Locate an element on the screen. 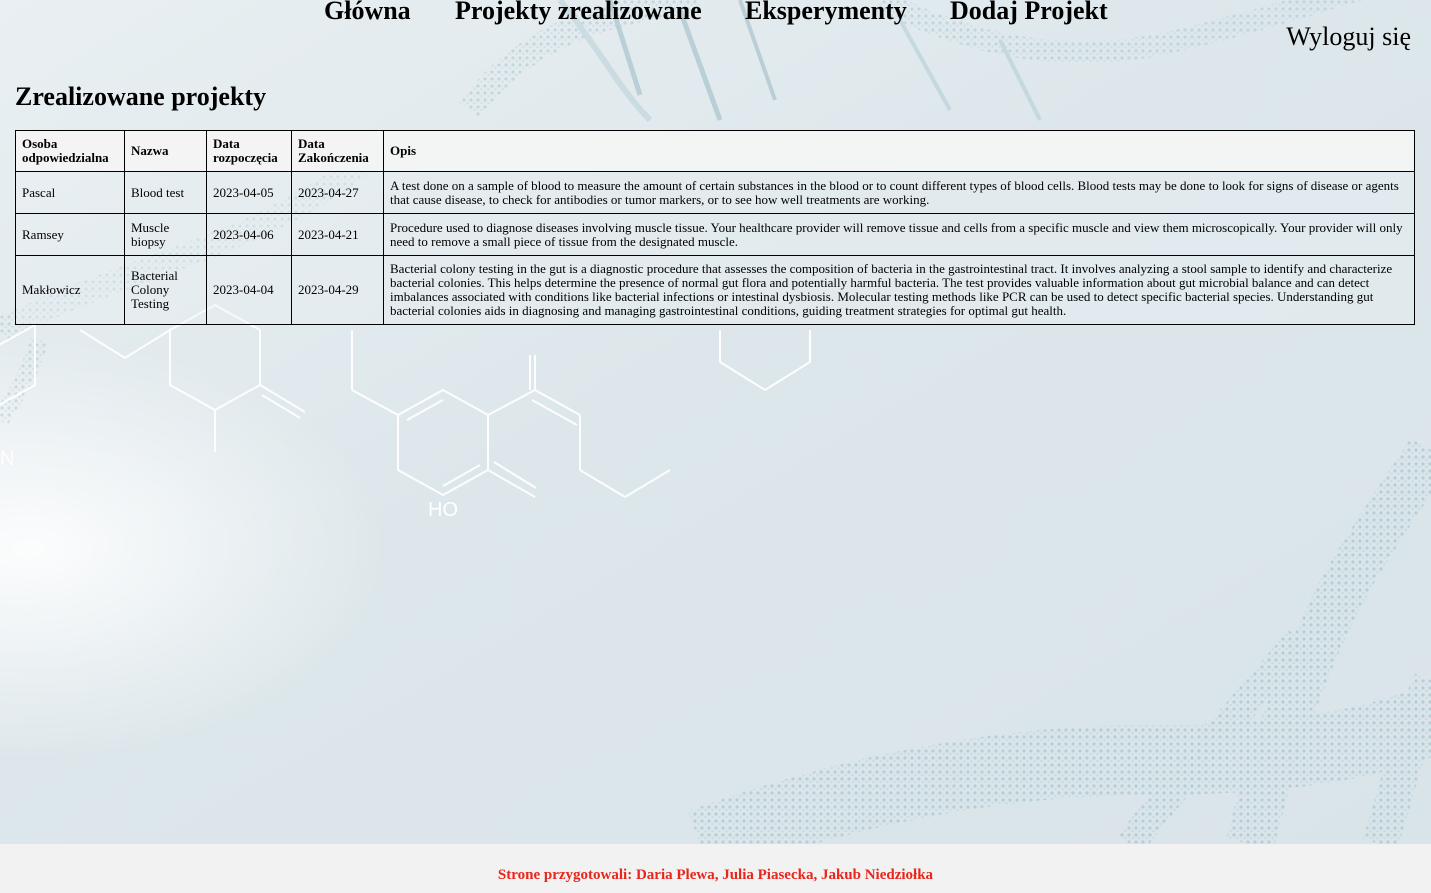  nav-link-add-project: Dodaj Projekt is located at coordinates (1029, 13).